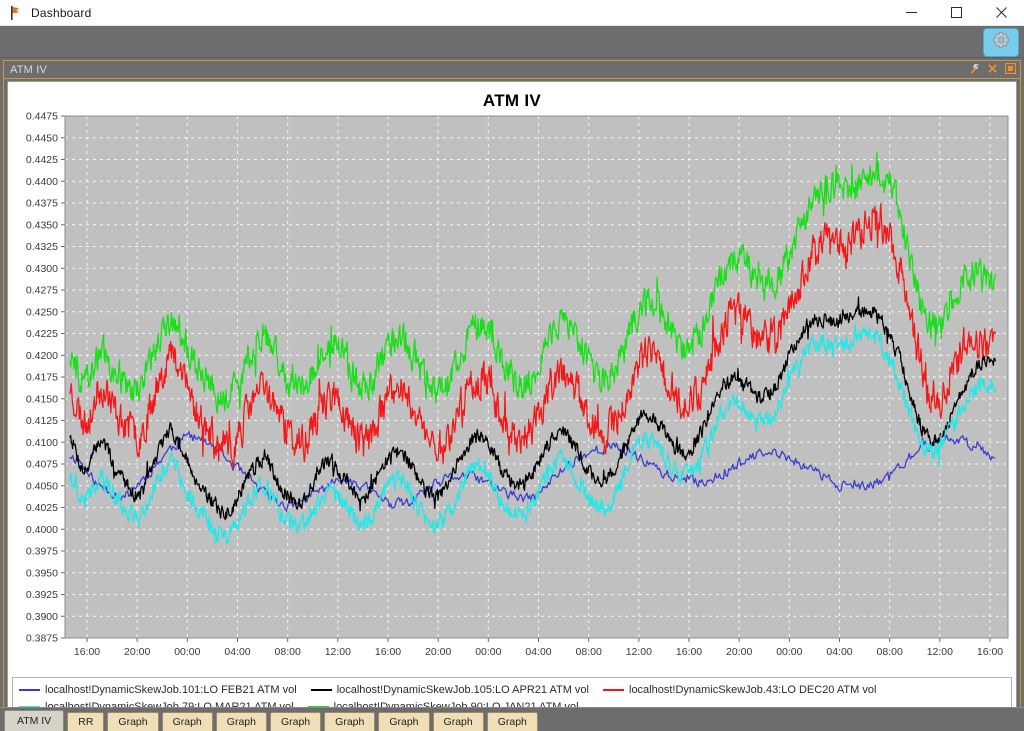  What do you see at coordinates (42, 465) in the screenshot?
I see `y-axis-tick-label: 0.4075` at bounding box center [42, 465].